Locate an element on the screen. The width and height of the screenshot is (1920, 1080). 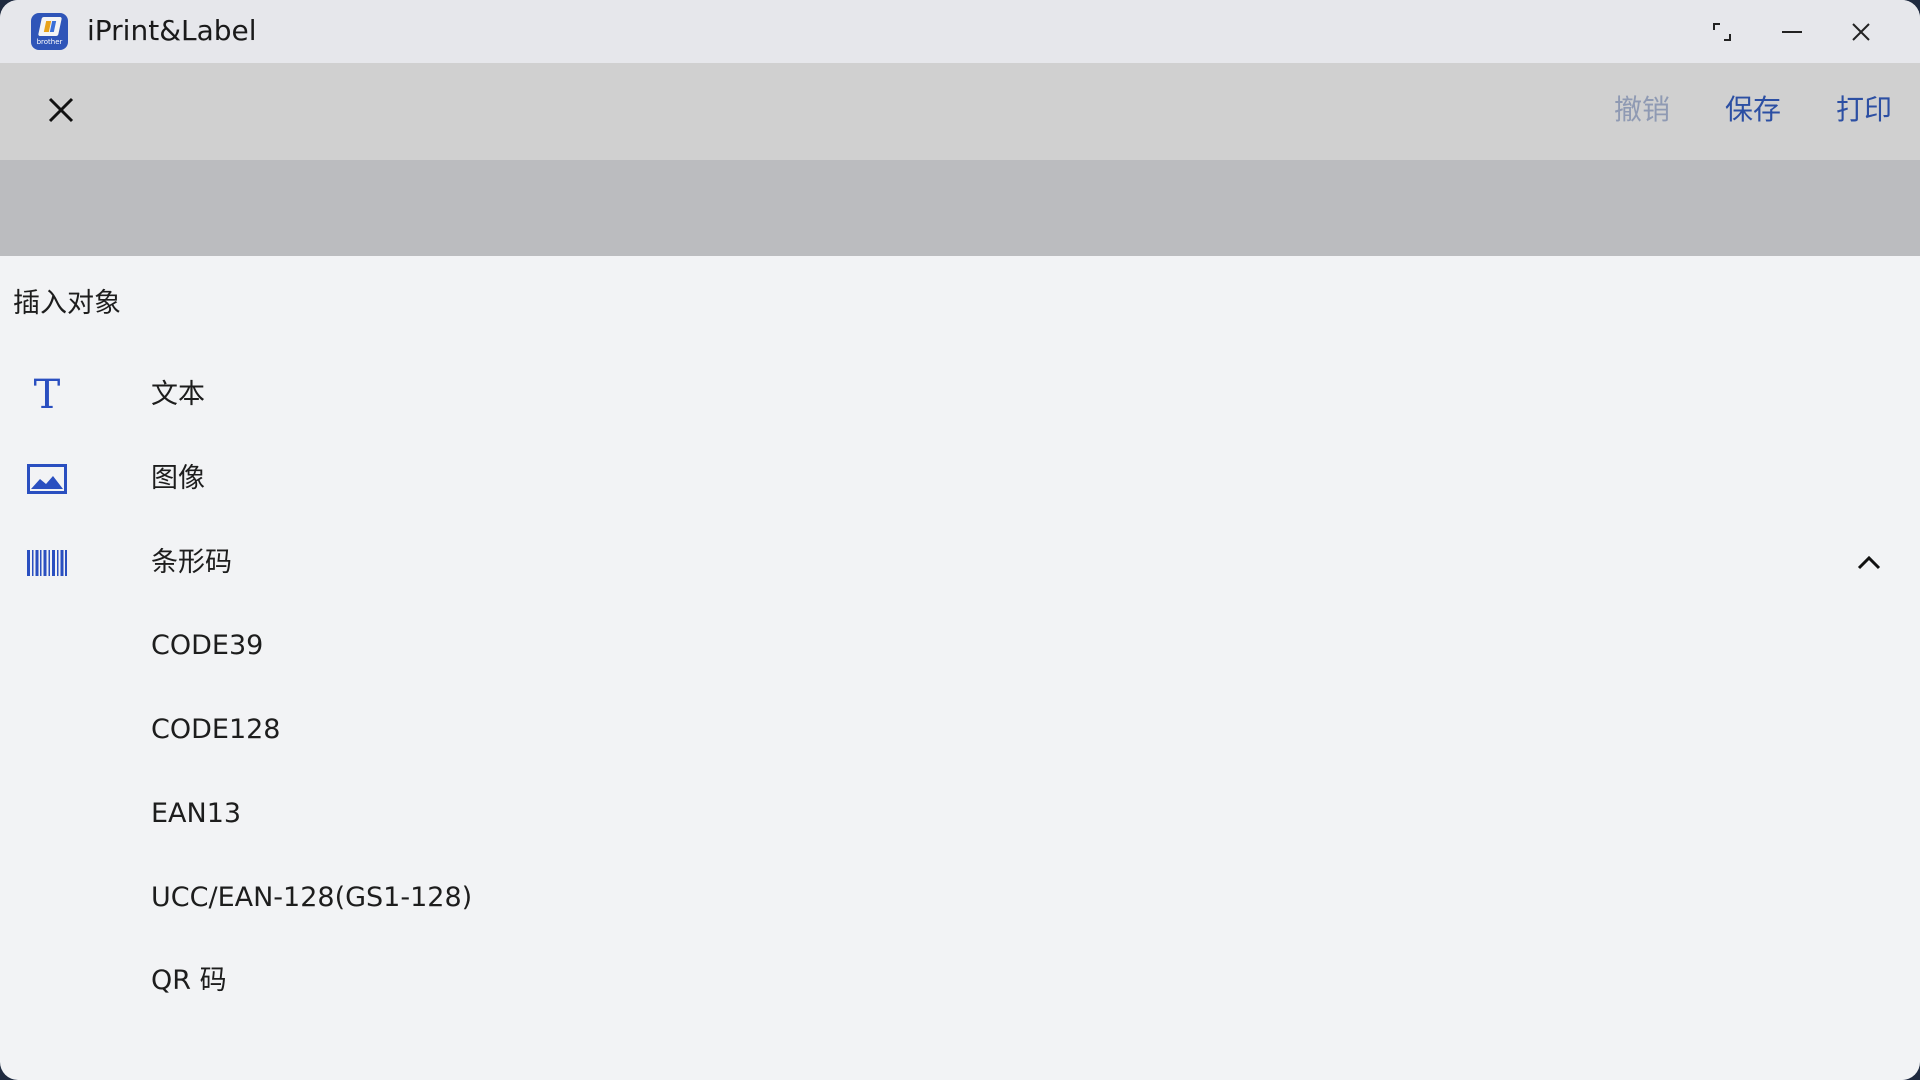
chevron-up-icon is located at coordinates (1869, 563).